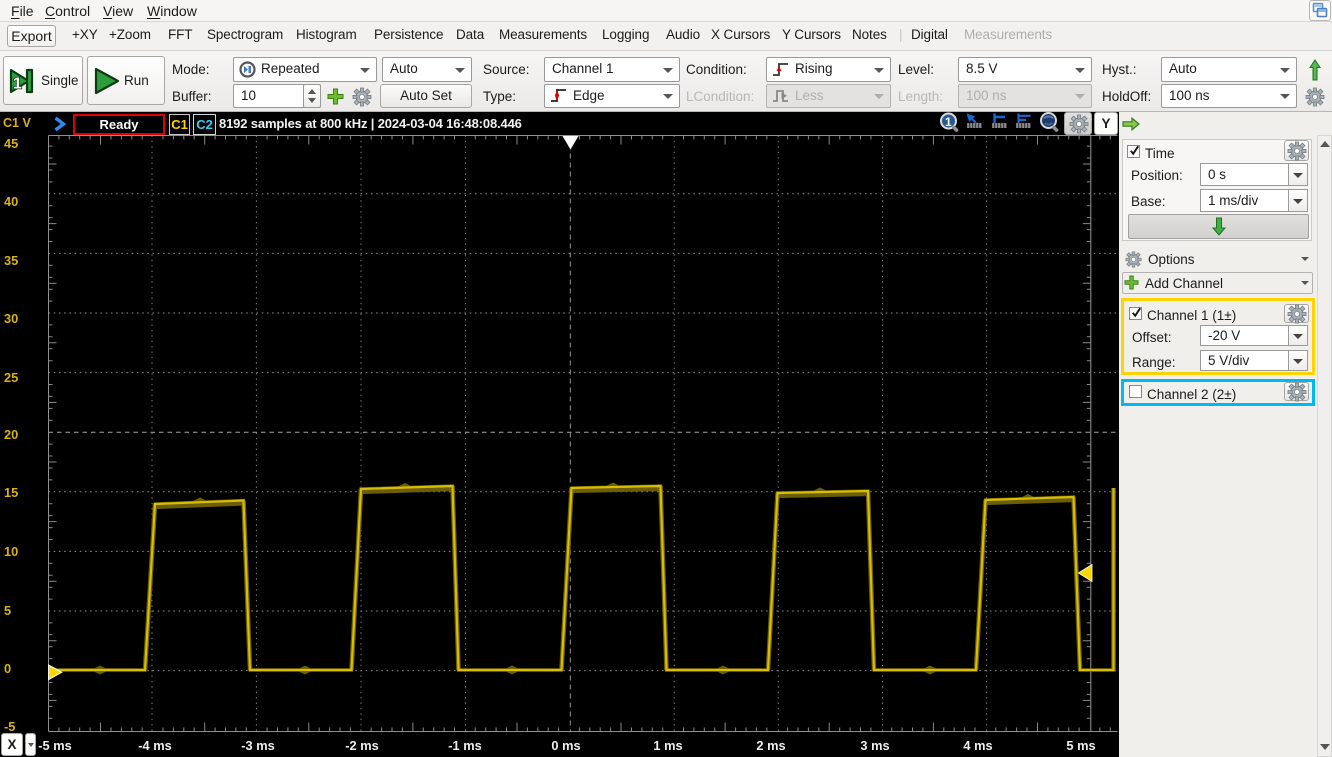 The height and width of the screenshot is (757, 1332). I want to click on svg-text: -4 ms, so click(154, 745).